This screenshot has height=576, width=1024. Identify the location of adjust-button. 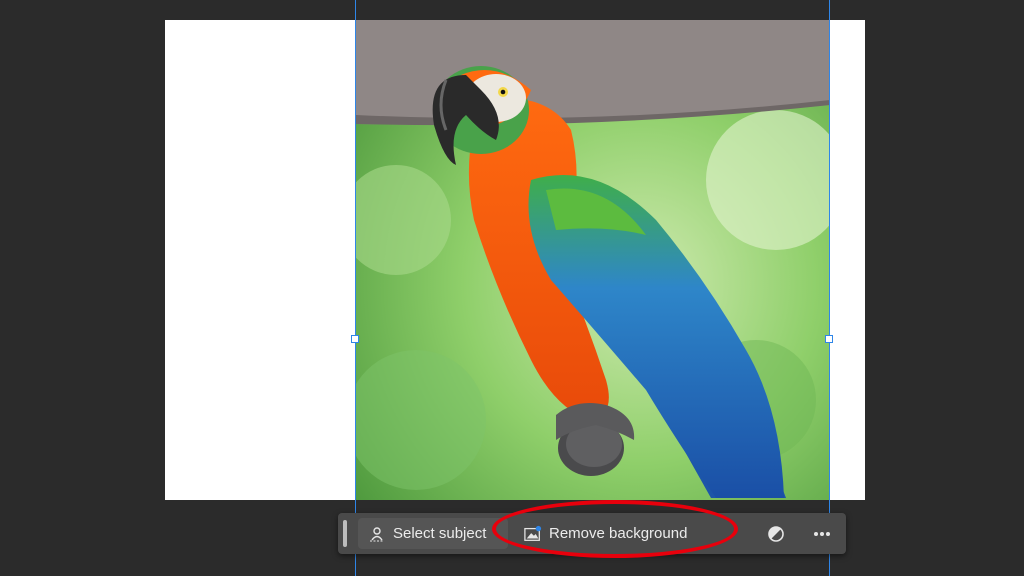
(776, 533).